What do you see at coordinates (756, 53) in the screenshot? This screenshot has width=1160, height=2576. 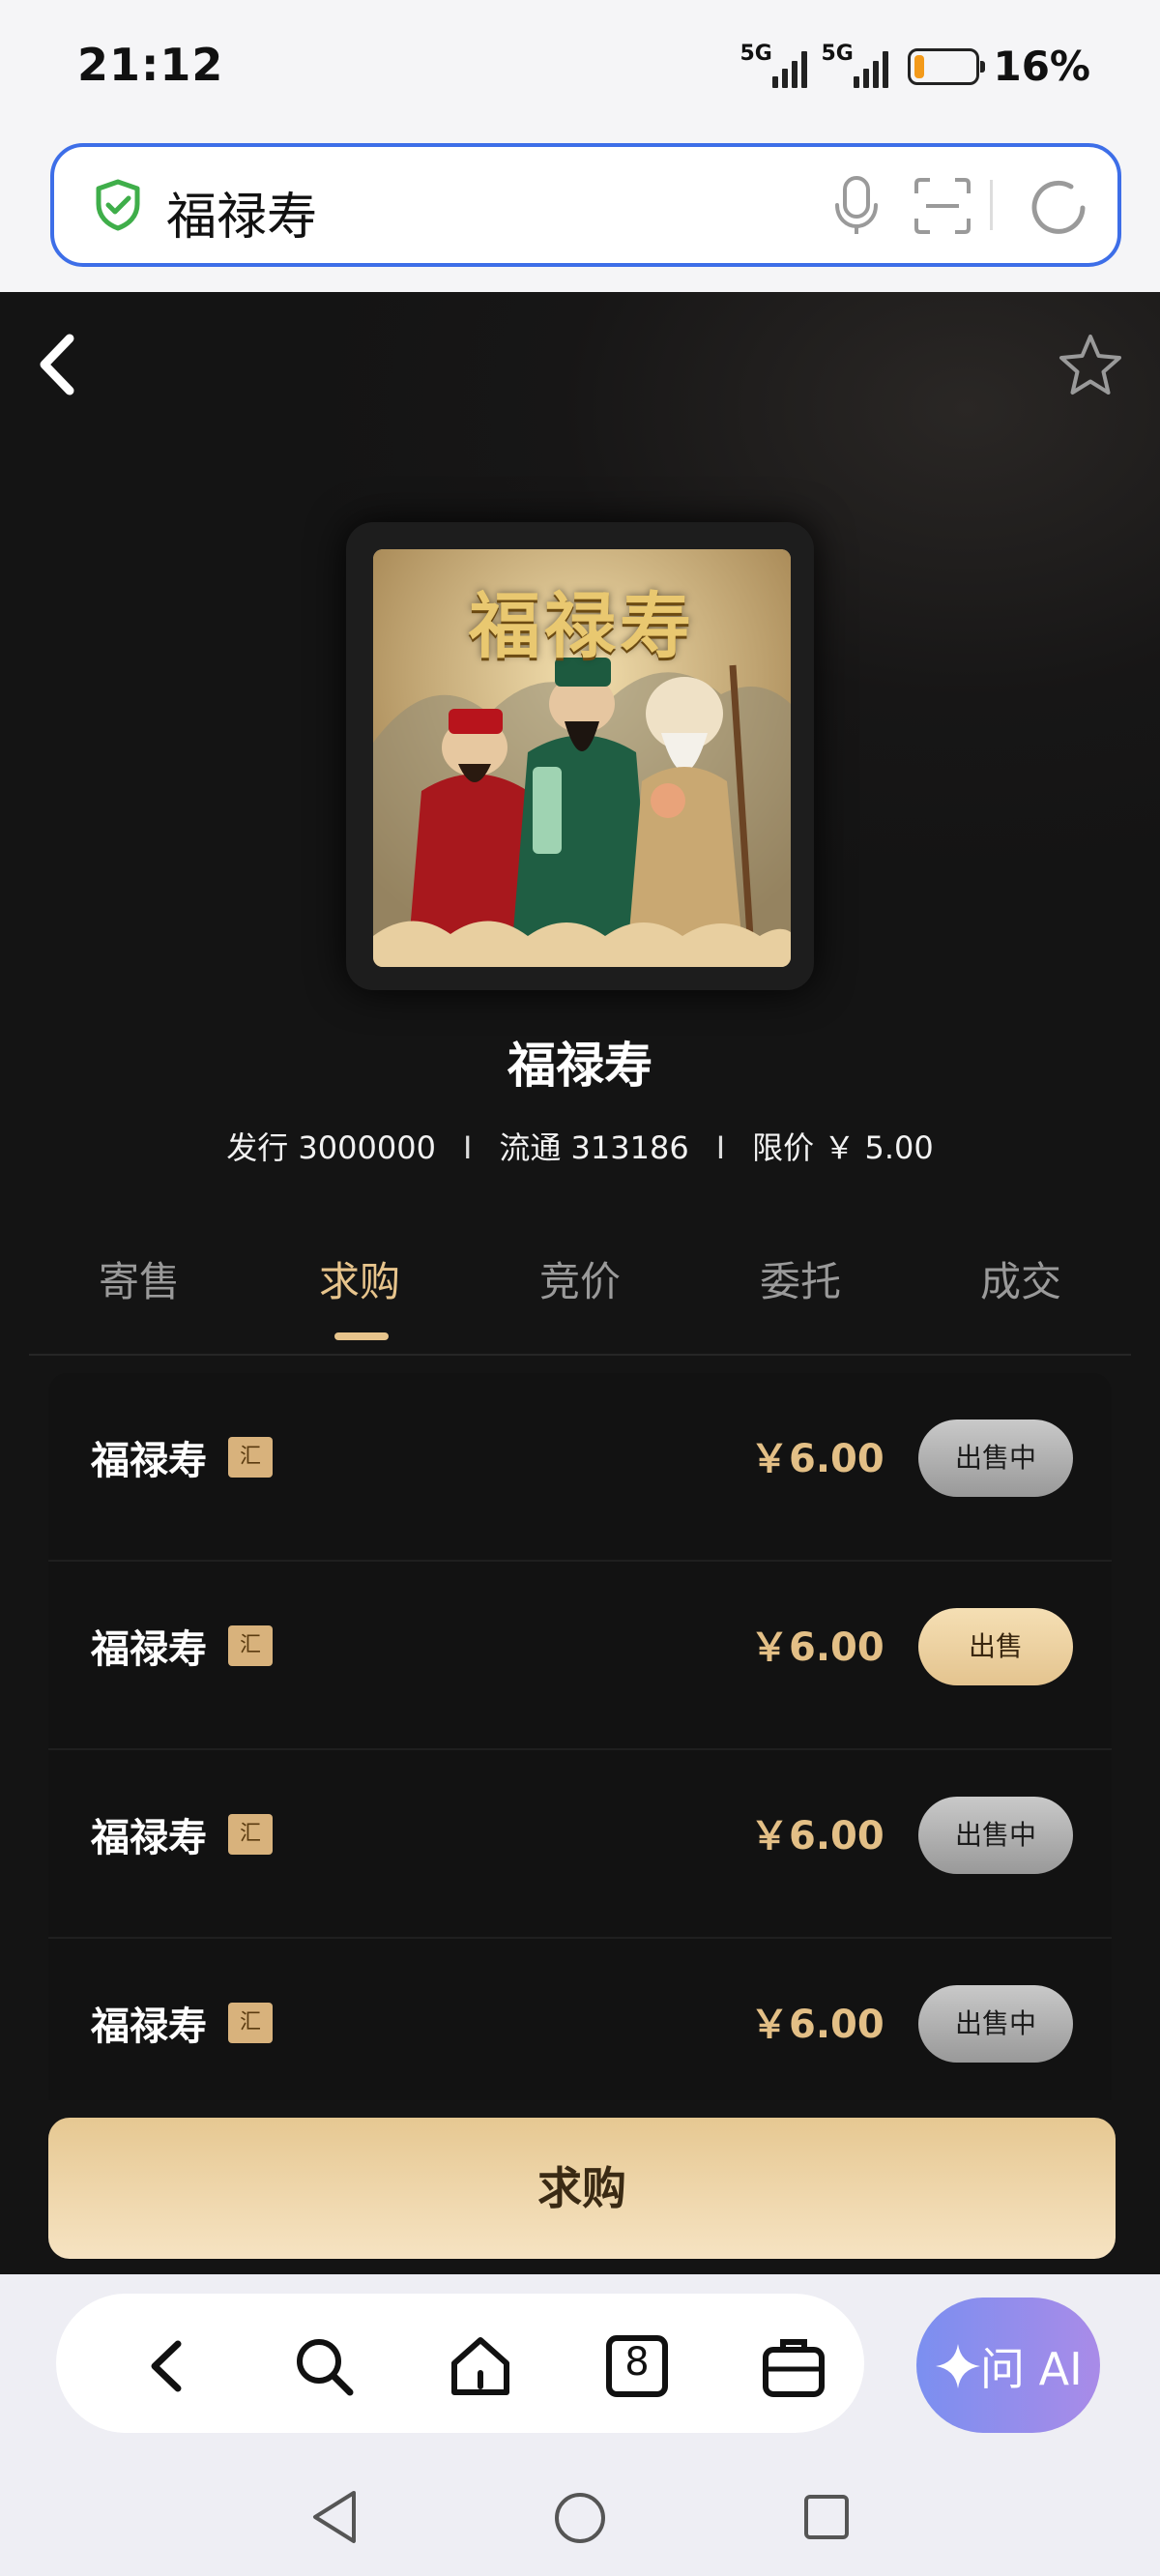 I see `network-label: 5G` at bounding box center [756, 53].